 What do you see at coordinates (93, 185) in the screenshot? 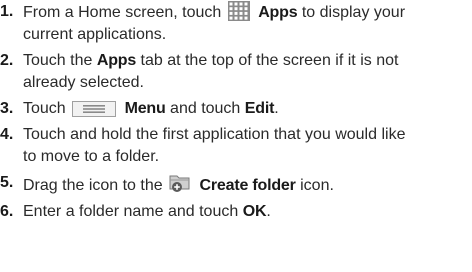
I see `step-text: Drag the icon to the` at bounding box center [93, 185].